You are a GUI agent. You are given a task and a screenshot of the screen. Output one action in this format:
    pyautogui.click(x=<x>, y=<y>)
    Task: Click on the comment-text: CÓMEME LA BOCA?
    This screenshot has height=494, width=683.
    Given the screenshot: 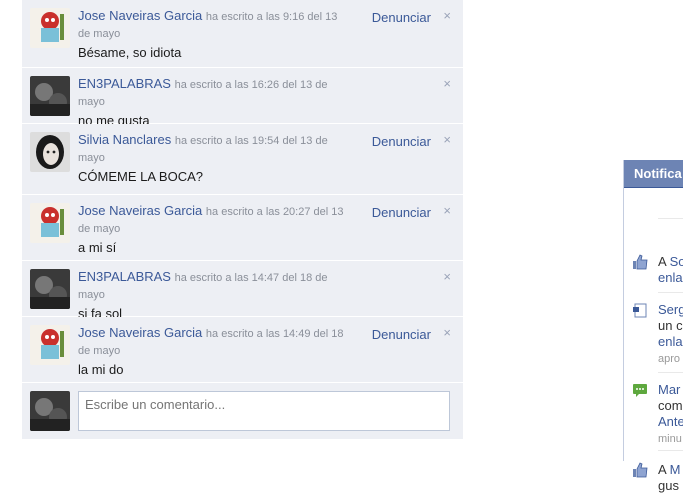 What is the action you would take?
    pyautogui.click(x=140, y=176)
    